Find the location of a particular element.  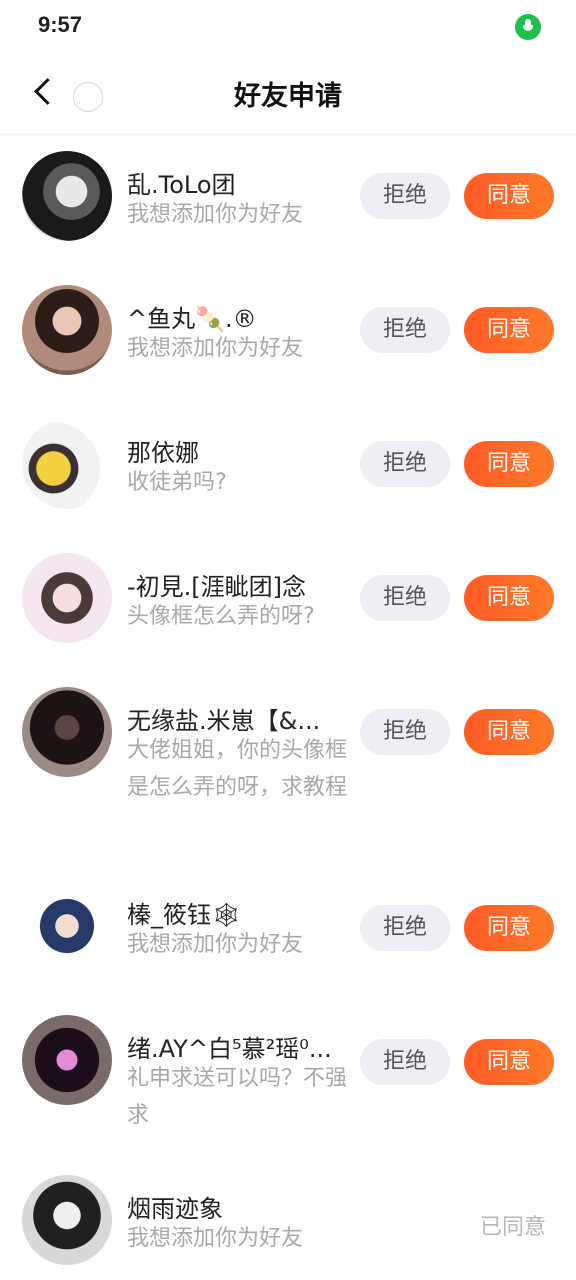

list-item: 烟雨迹象 我想添加你为好友 已同意 is located at coordinates (288, 1227).